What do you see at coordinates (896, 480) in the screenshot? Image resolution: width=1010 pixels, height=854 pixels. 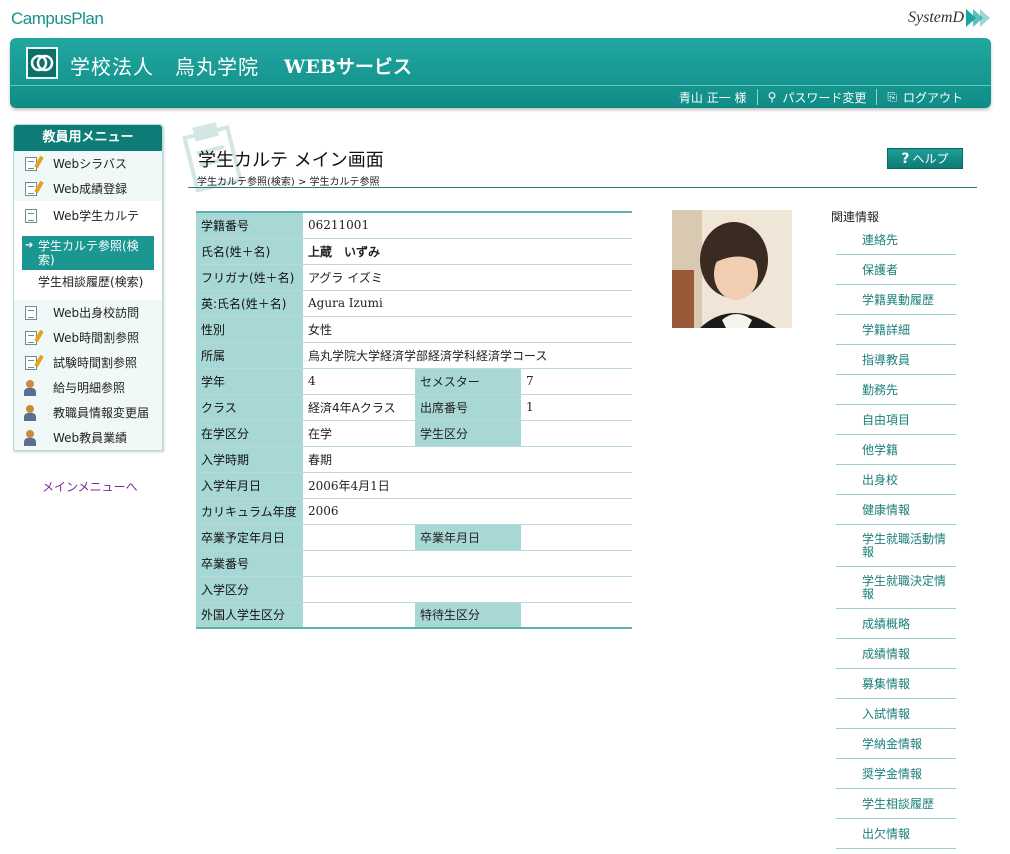 I see `related-link: 出身校` at bounding box center [896, 480].